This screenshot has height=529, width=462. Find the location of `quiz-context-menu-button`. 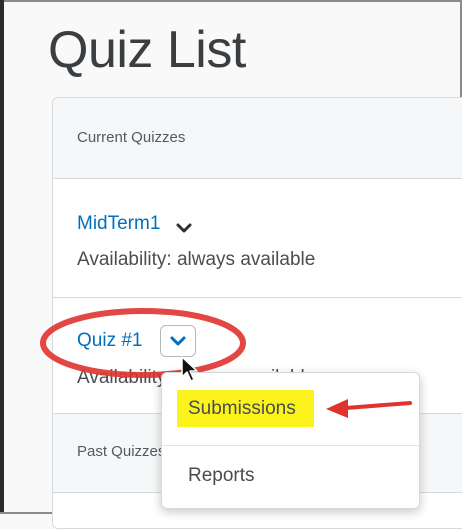

quiz-context-menu-button is located at coordinates (178, 341).